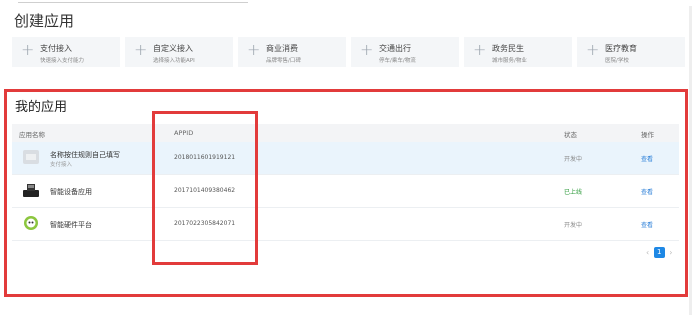 The width and height of the screenshot is (692, 315). What do you see at coordinates (32, 135) in the screenshot?
I see `column-name: 应用名称` at bounding box center [32, 135].